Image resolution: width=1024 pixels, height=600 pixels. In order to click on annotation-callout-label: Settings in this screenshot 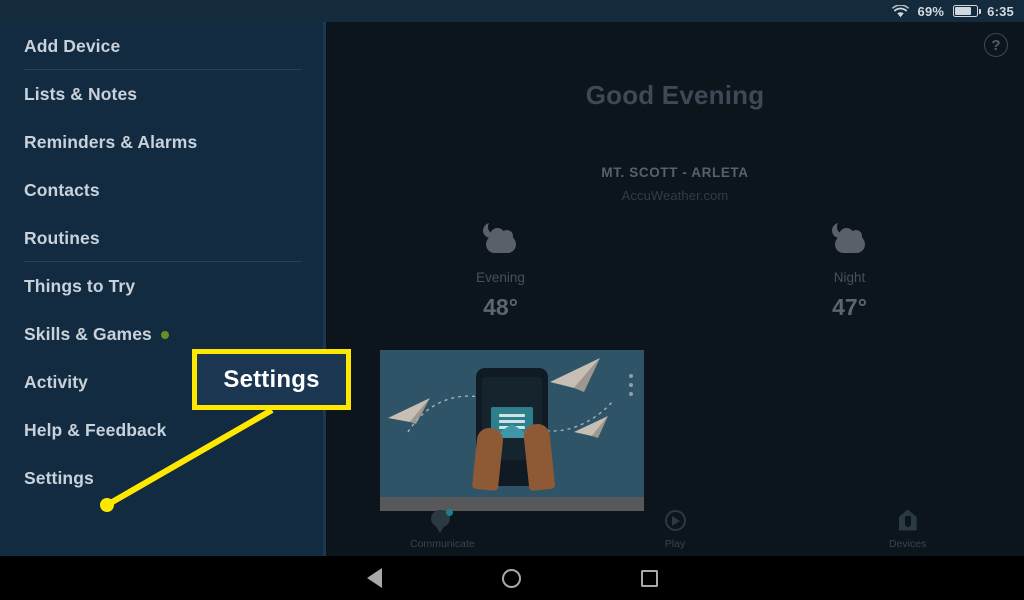, I will do `click(271, 379)`.